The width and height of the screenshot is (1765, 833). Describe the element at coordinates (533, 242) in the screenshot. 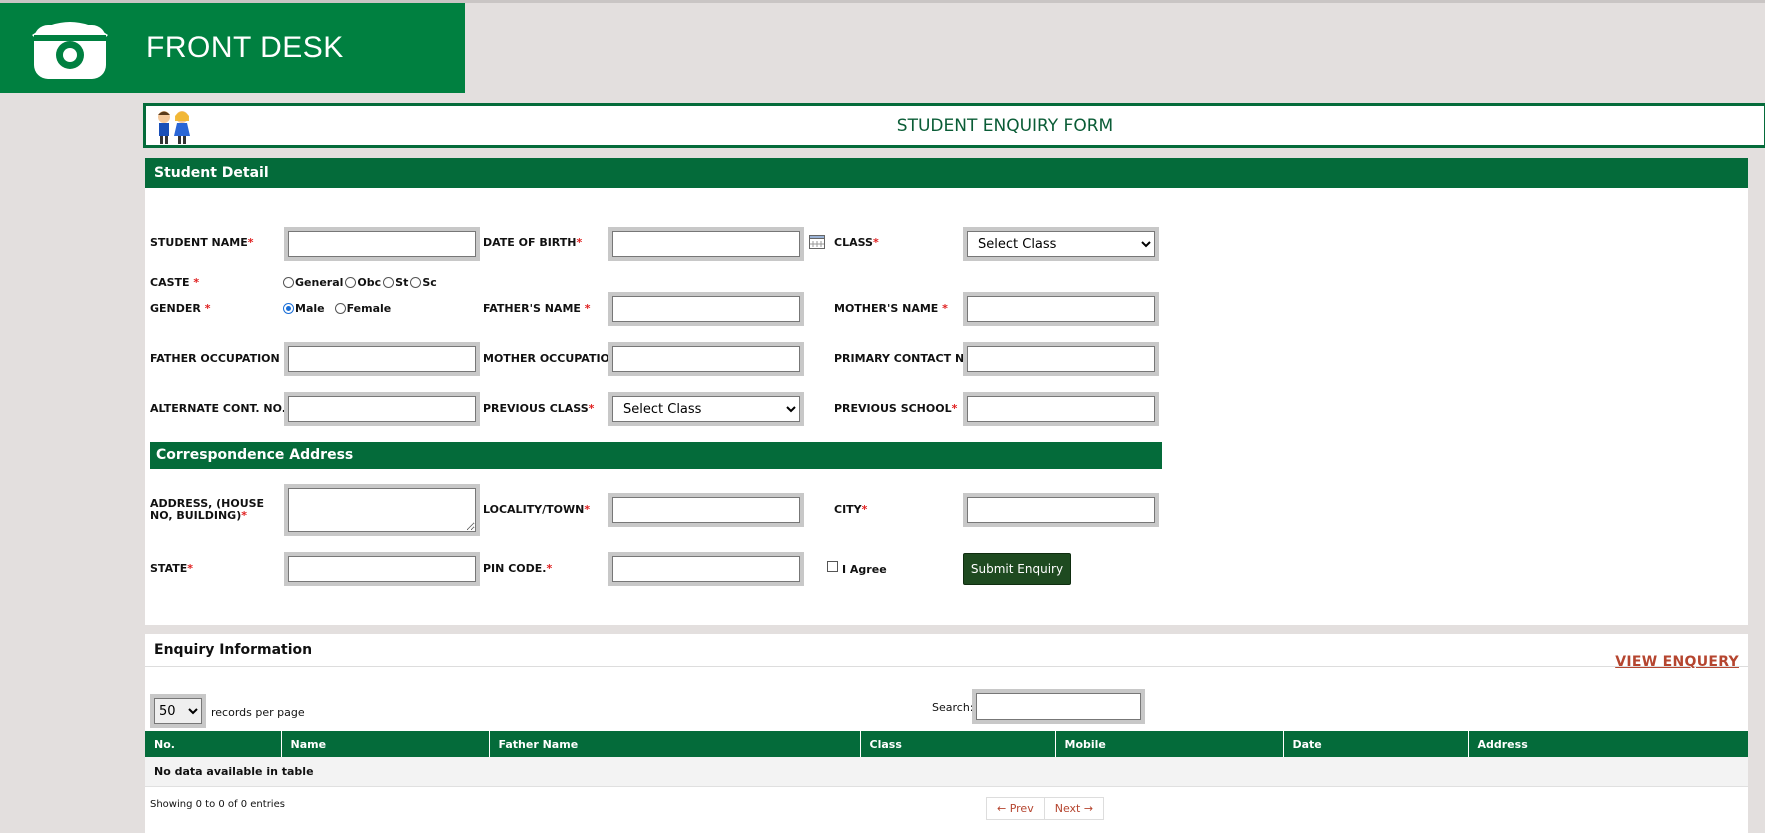

I see `dob-label: DATE OF BIRTH*` at that location.